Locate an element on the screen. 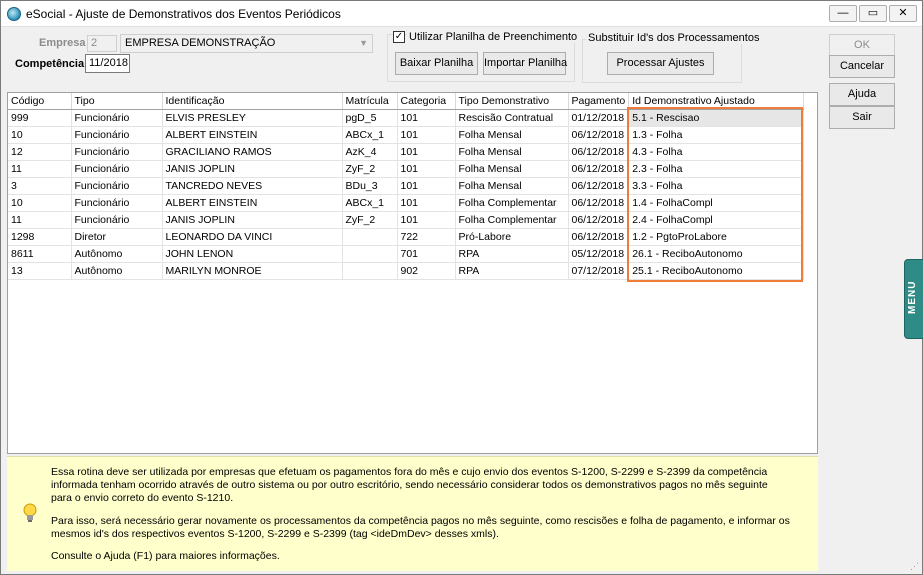 This screenshot has height=575, width=923. cell-codigo: 13 is located at coordinates (40, 271).